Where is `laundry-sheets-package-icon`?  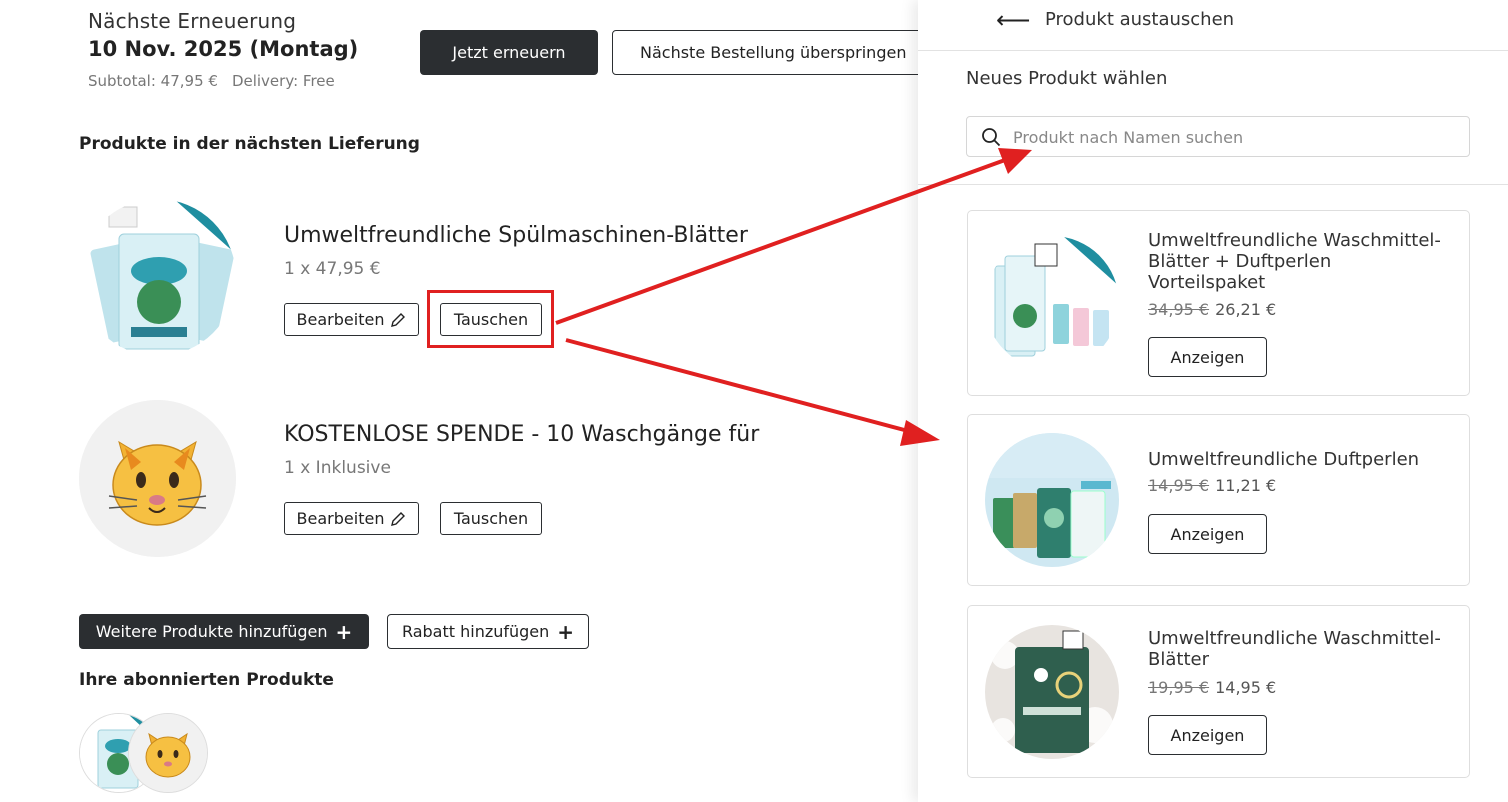
laundry-sheets-package-icon is located at coordinates (1052, 692).